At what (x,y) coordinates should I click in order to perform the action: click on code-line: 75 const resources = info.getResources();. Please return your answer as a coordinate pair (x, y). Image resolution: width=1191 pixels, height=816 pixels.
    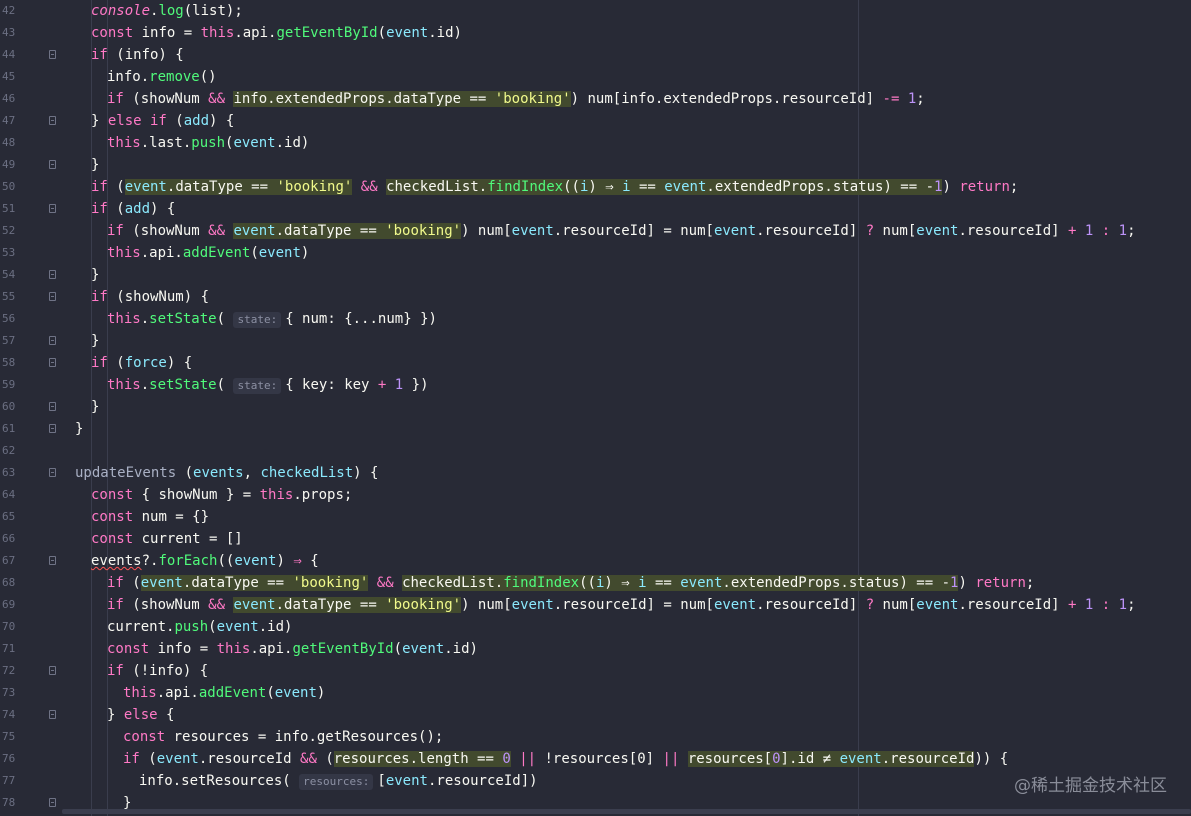
    Looking at the image, I should click on (595, 737).